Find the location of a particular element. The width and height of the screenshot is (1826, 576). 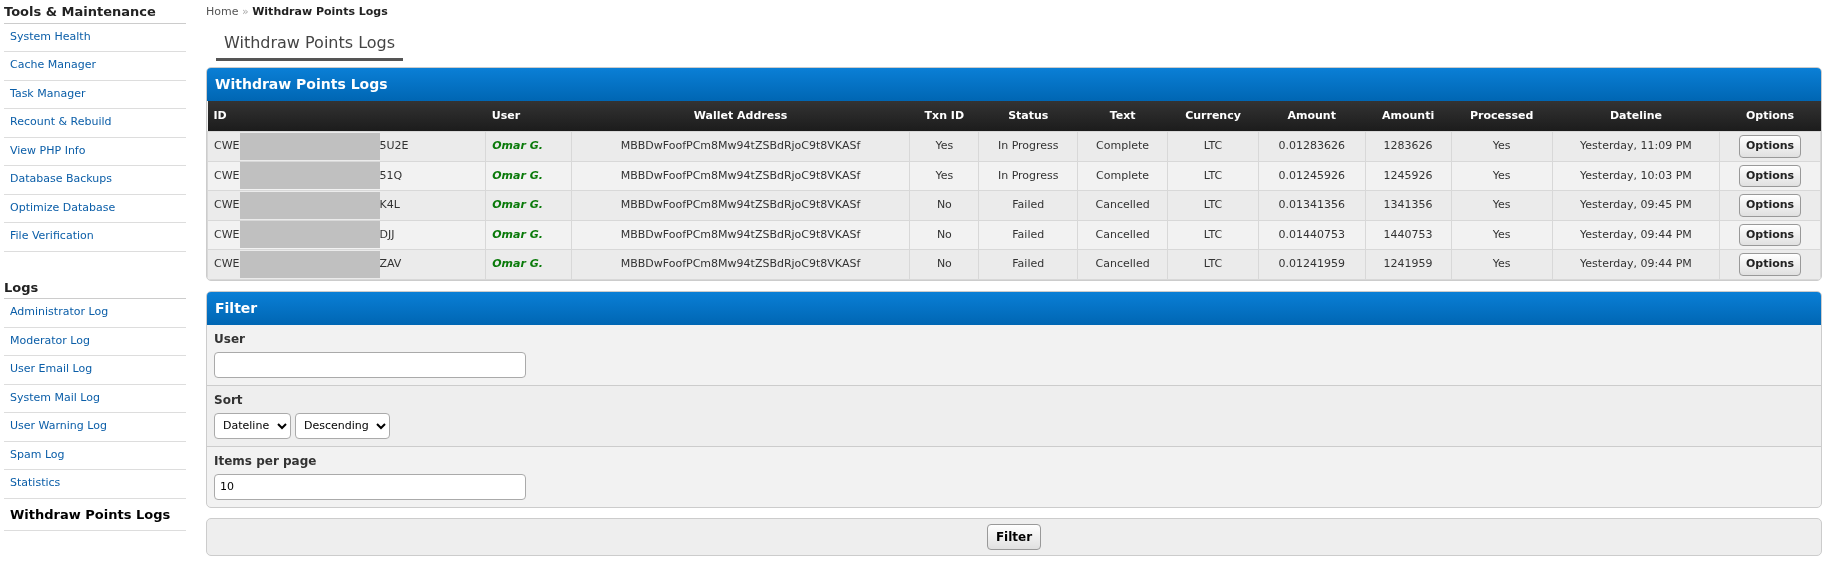

sidebar-link: Task Manager is located at coordinates (95, 95).